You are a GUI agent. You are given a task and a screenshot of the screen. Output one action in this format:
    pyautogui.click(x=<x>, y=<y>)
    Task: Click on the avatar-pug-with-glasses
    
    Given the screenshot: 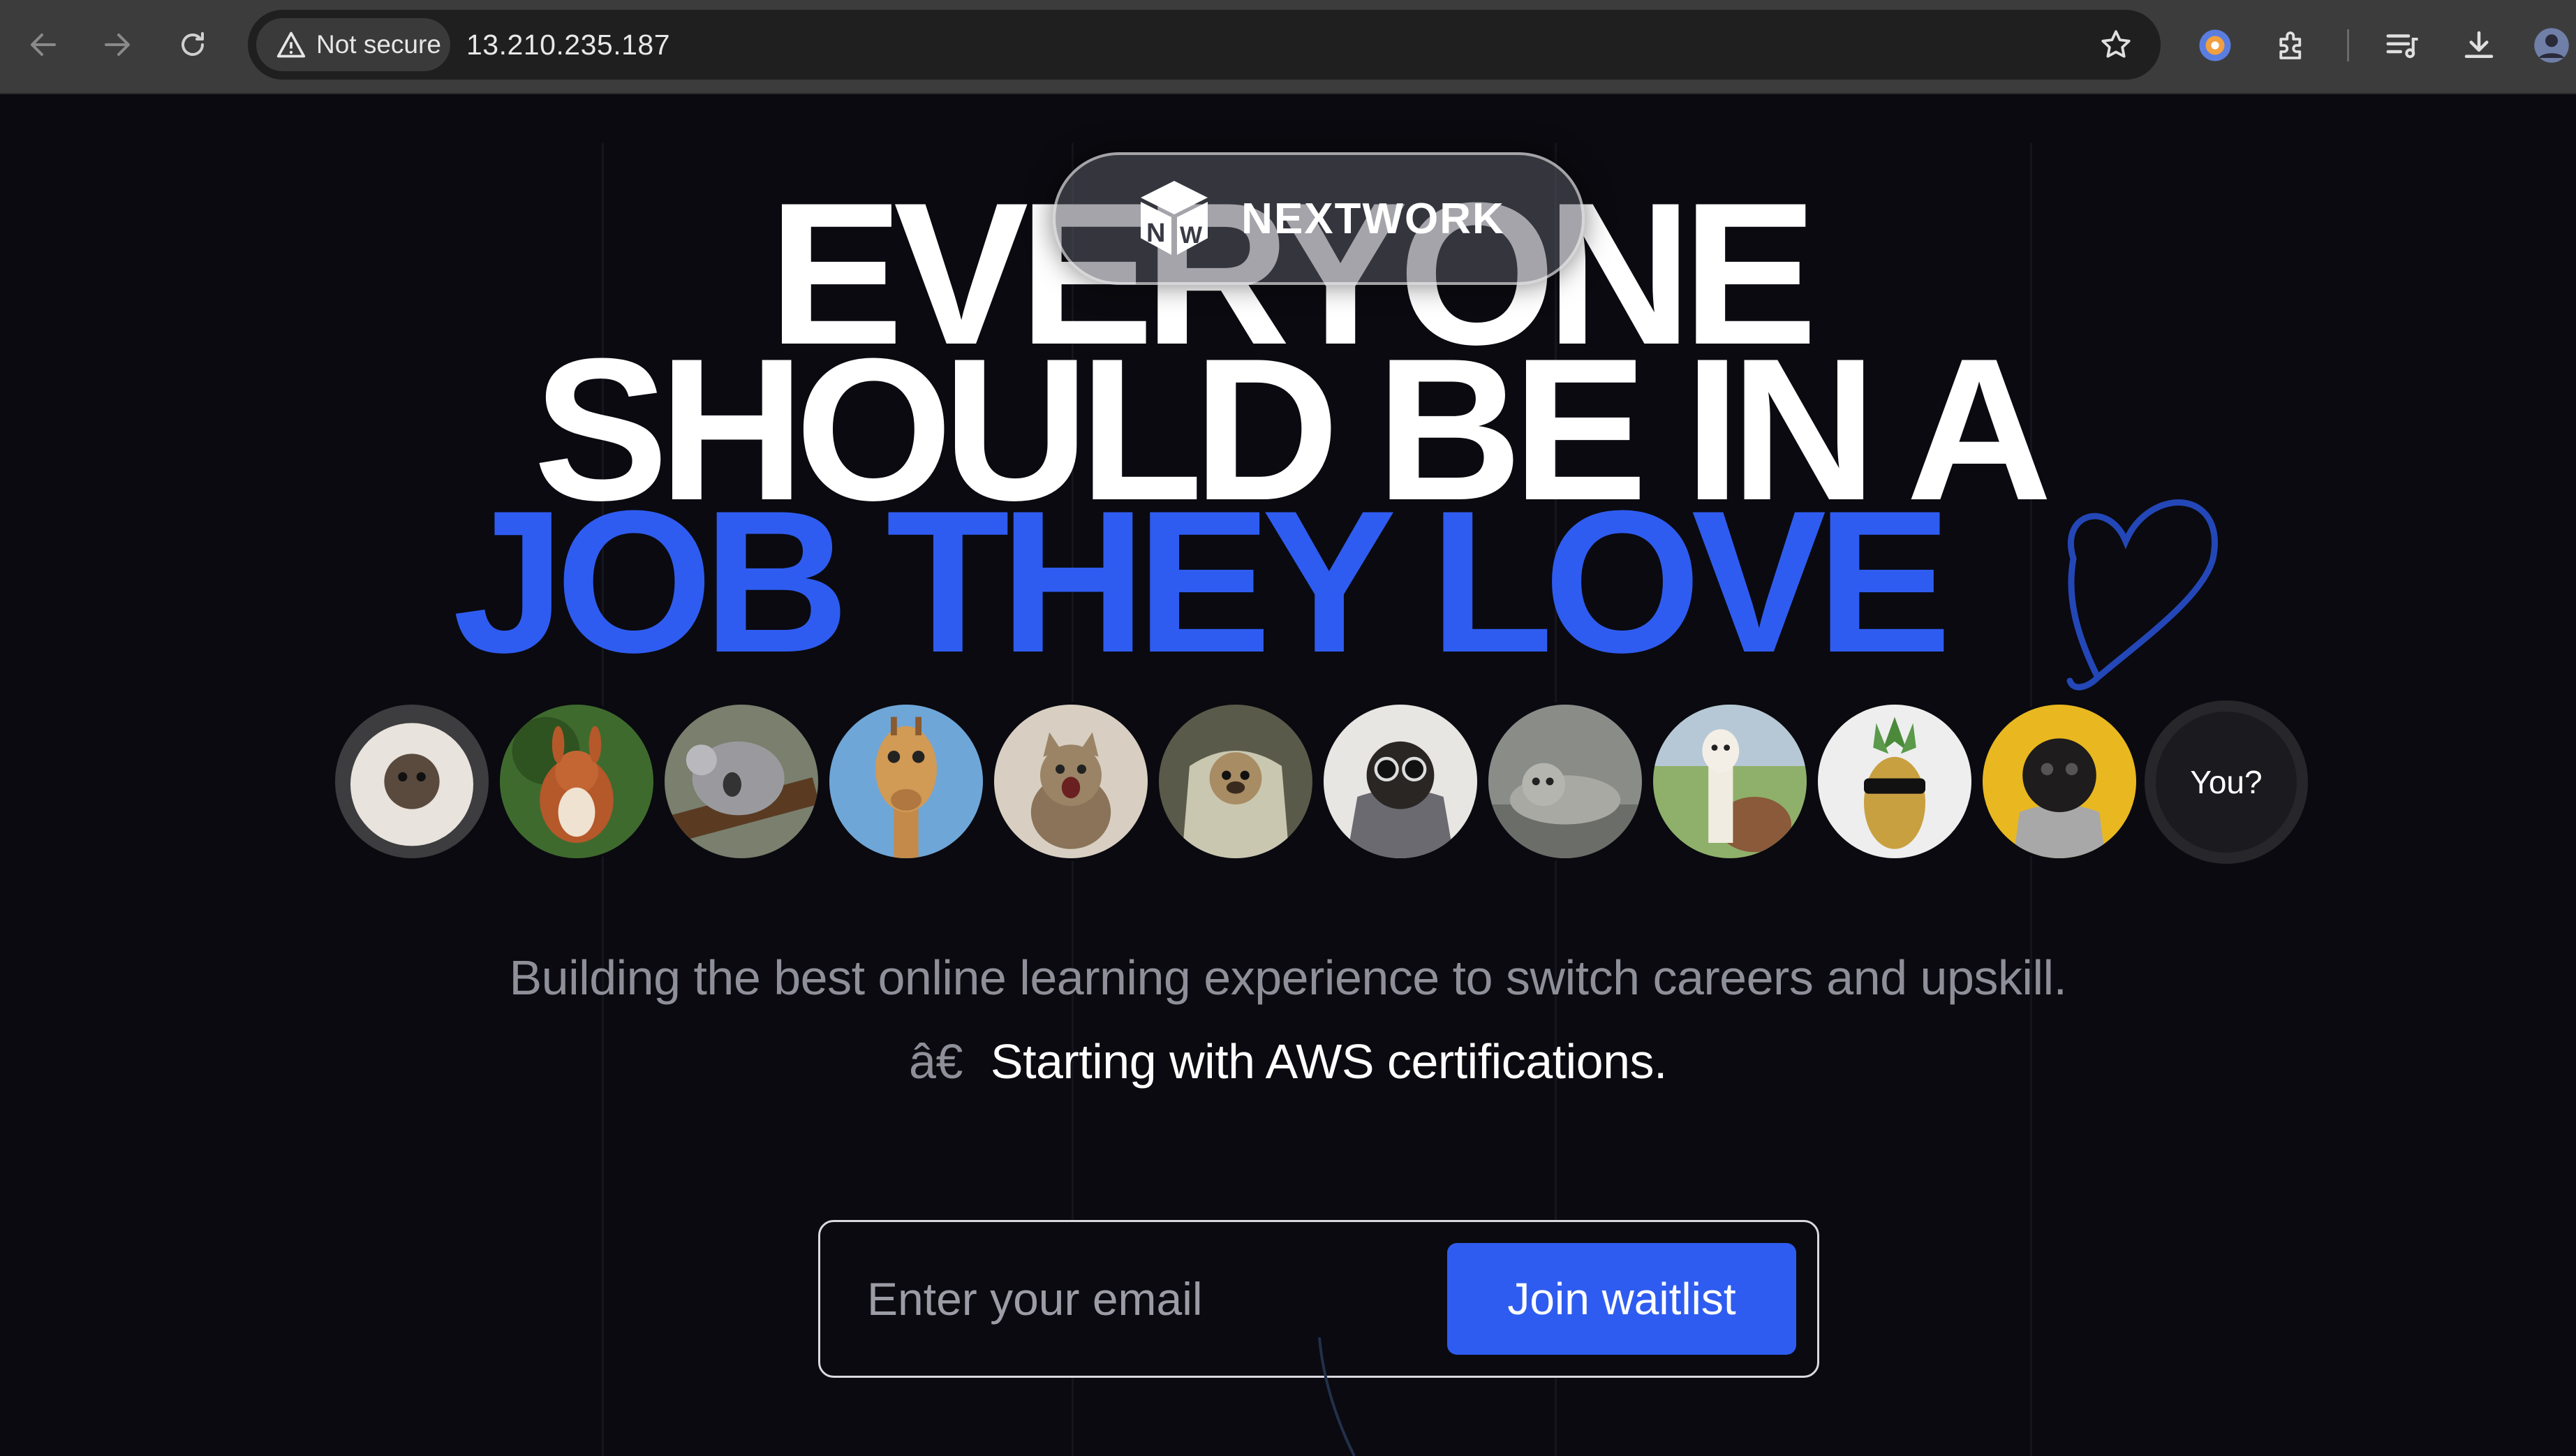 What is the action you would take?
    pyautogui.click(x=1400, y=781)
    